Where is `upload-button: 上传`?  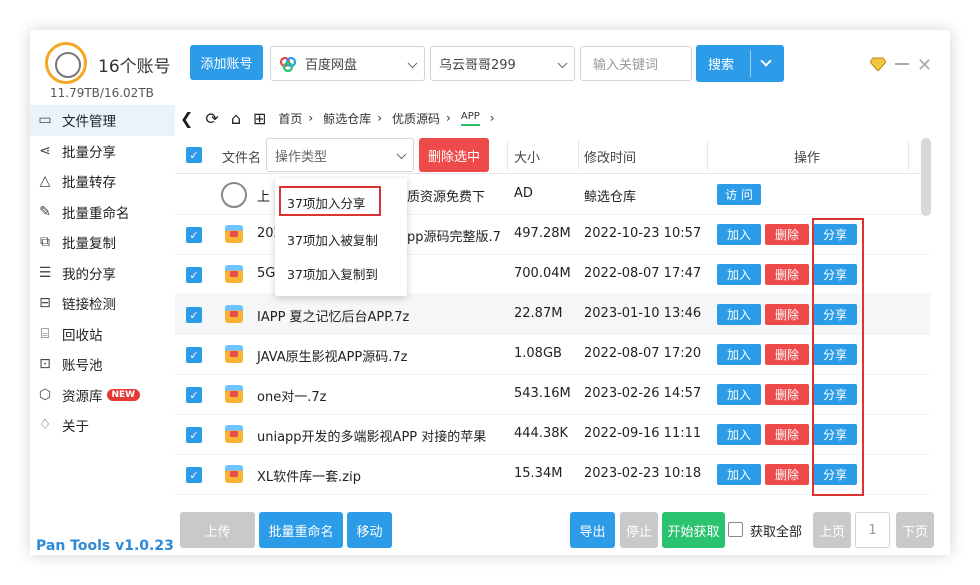 upload-button: 上传 is located at coordinates (217, 530).